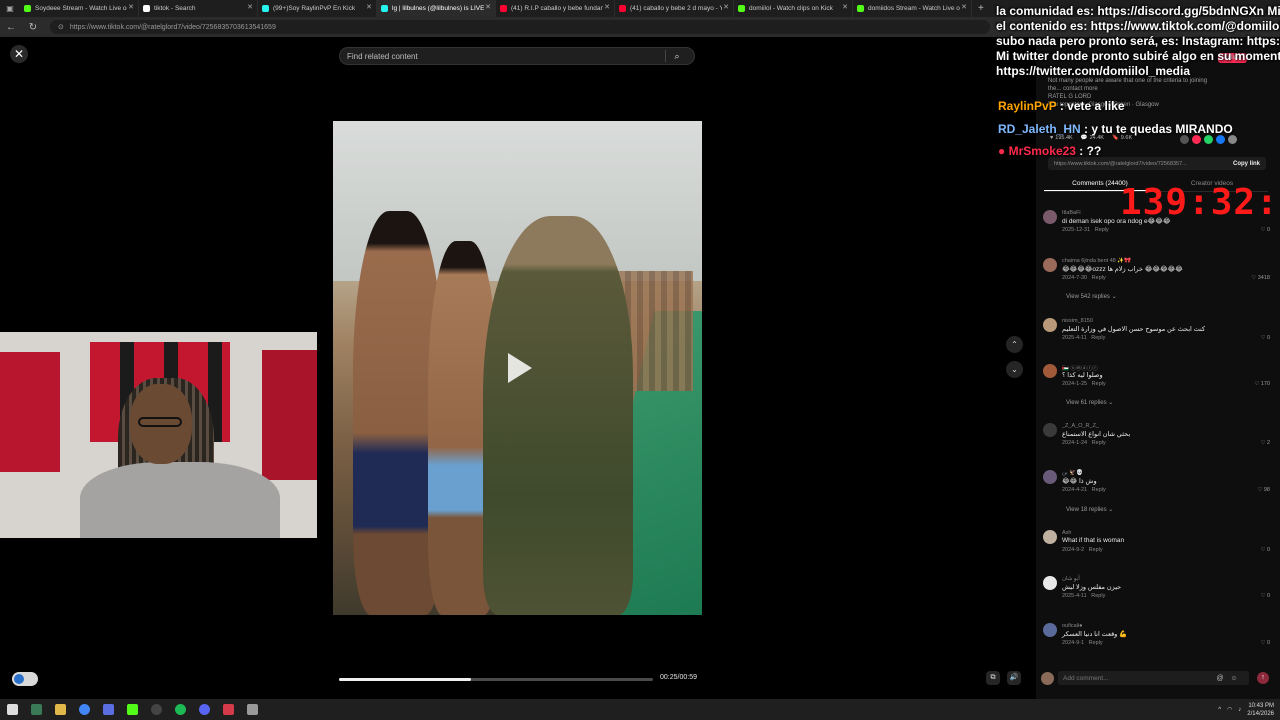 This screenshot has height=720, width=1280. What do you see at coordinates (160, 422) in the screenshot?
I see `webcam-glasses` at bounding box center [160, 422].